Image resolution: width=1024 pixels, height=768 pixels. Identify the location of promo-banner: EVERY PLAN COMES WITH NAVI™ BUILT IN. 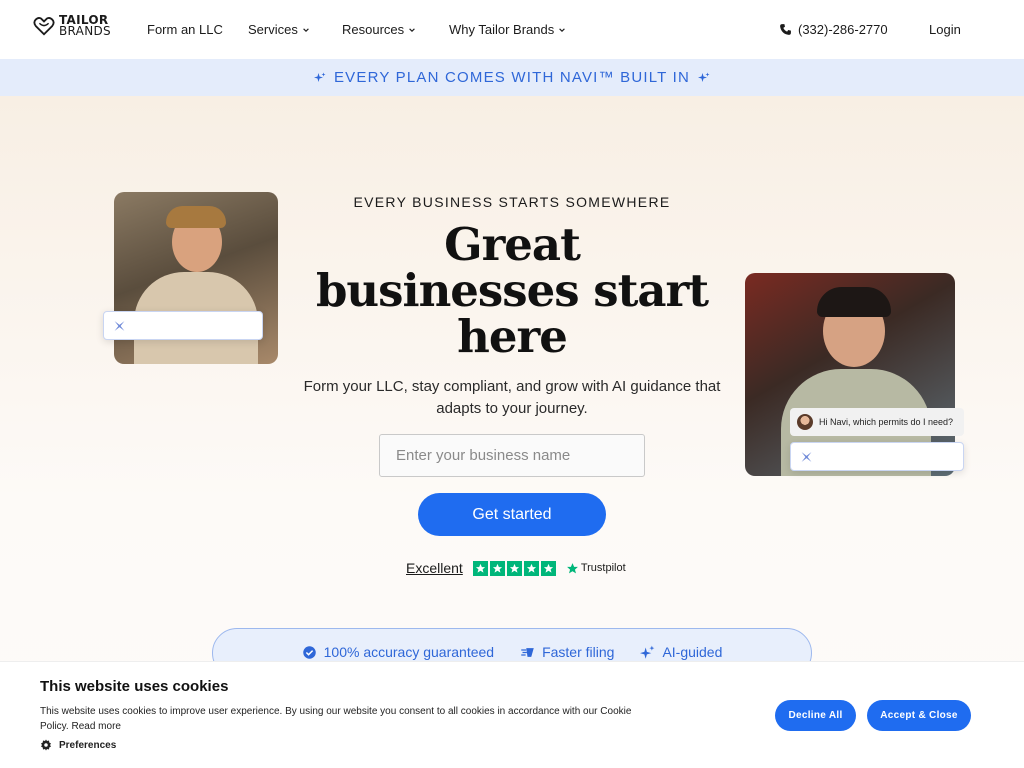
(512, 77).